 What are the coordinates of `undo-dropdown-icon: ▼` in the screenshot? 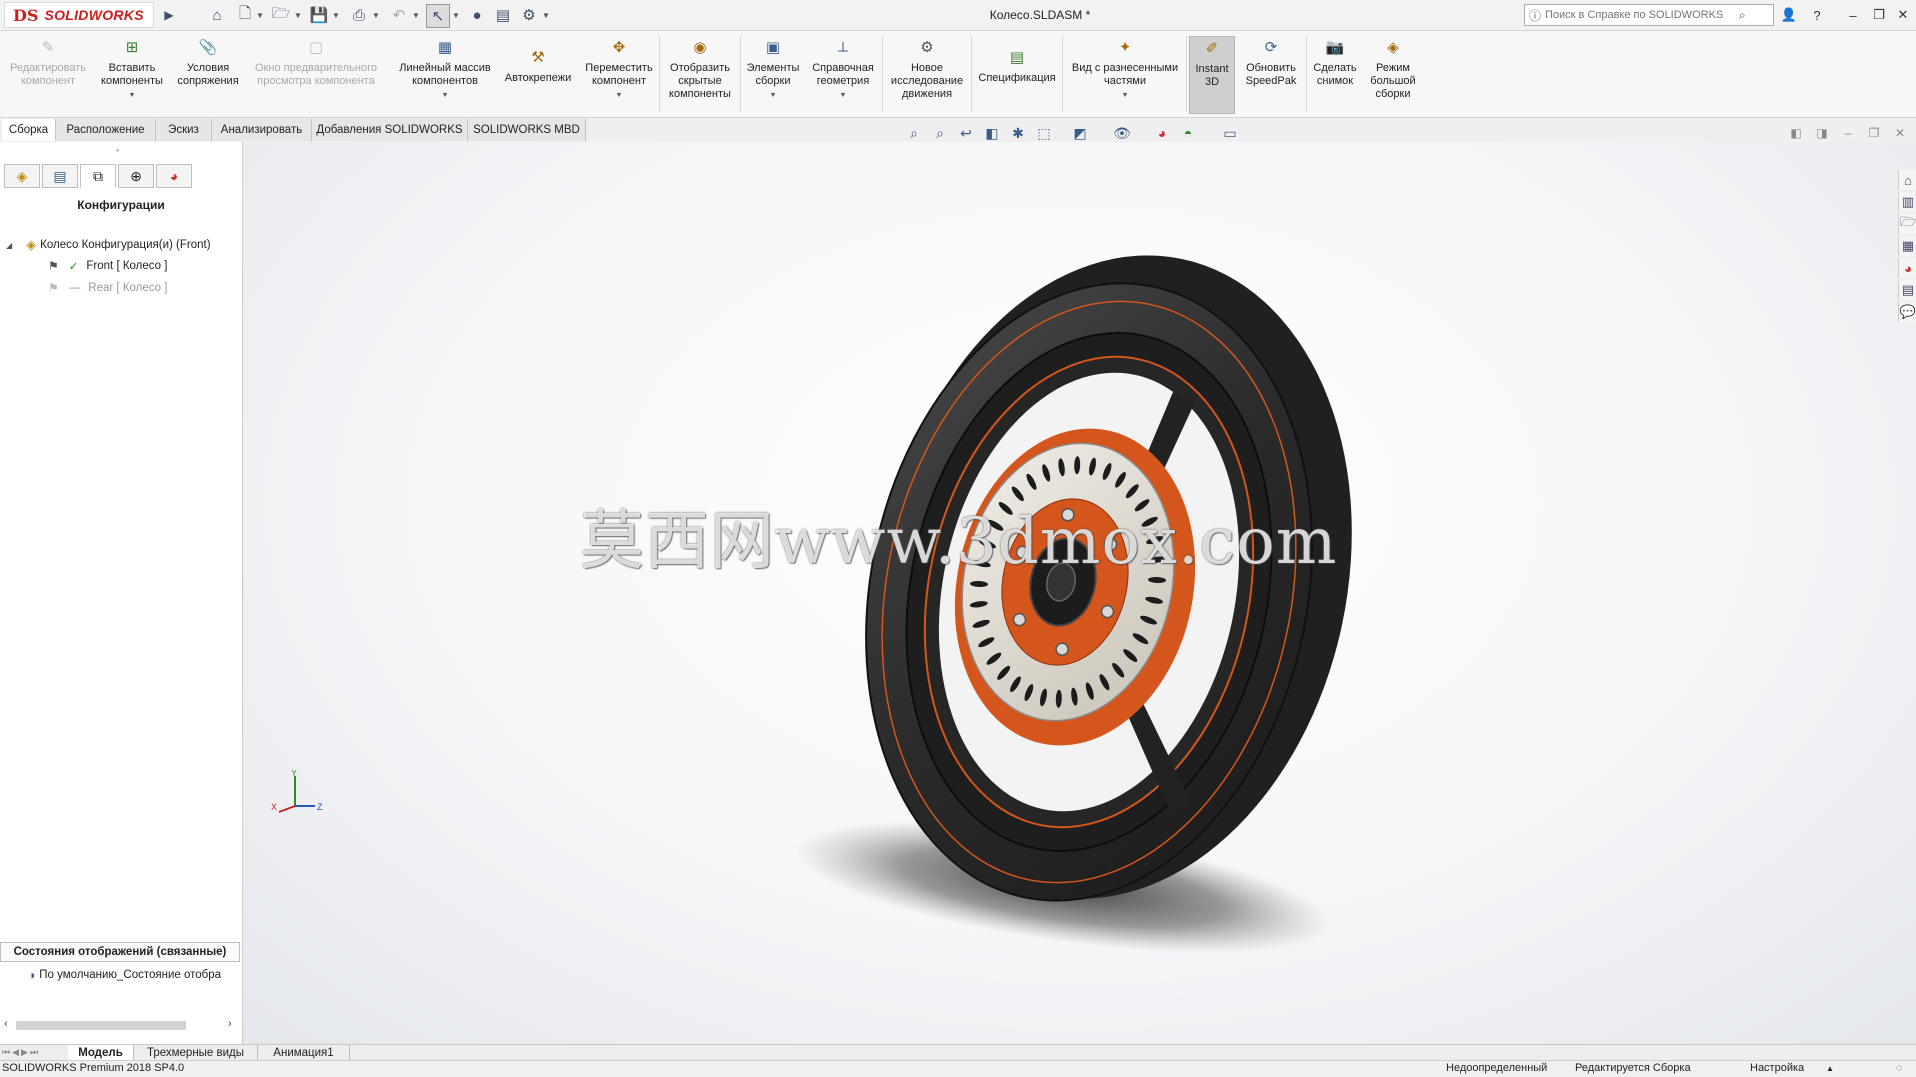 It's located at (416, 15).